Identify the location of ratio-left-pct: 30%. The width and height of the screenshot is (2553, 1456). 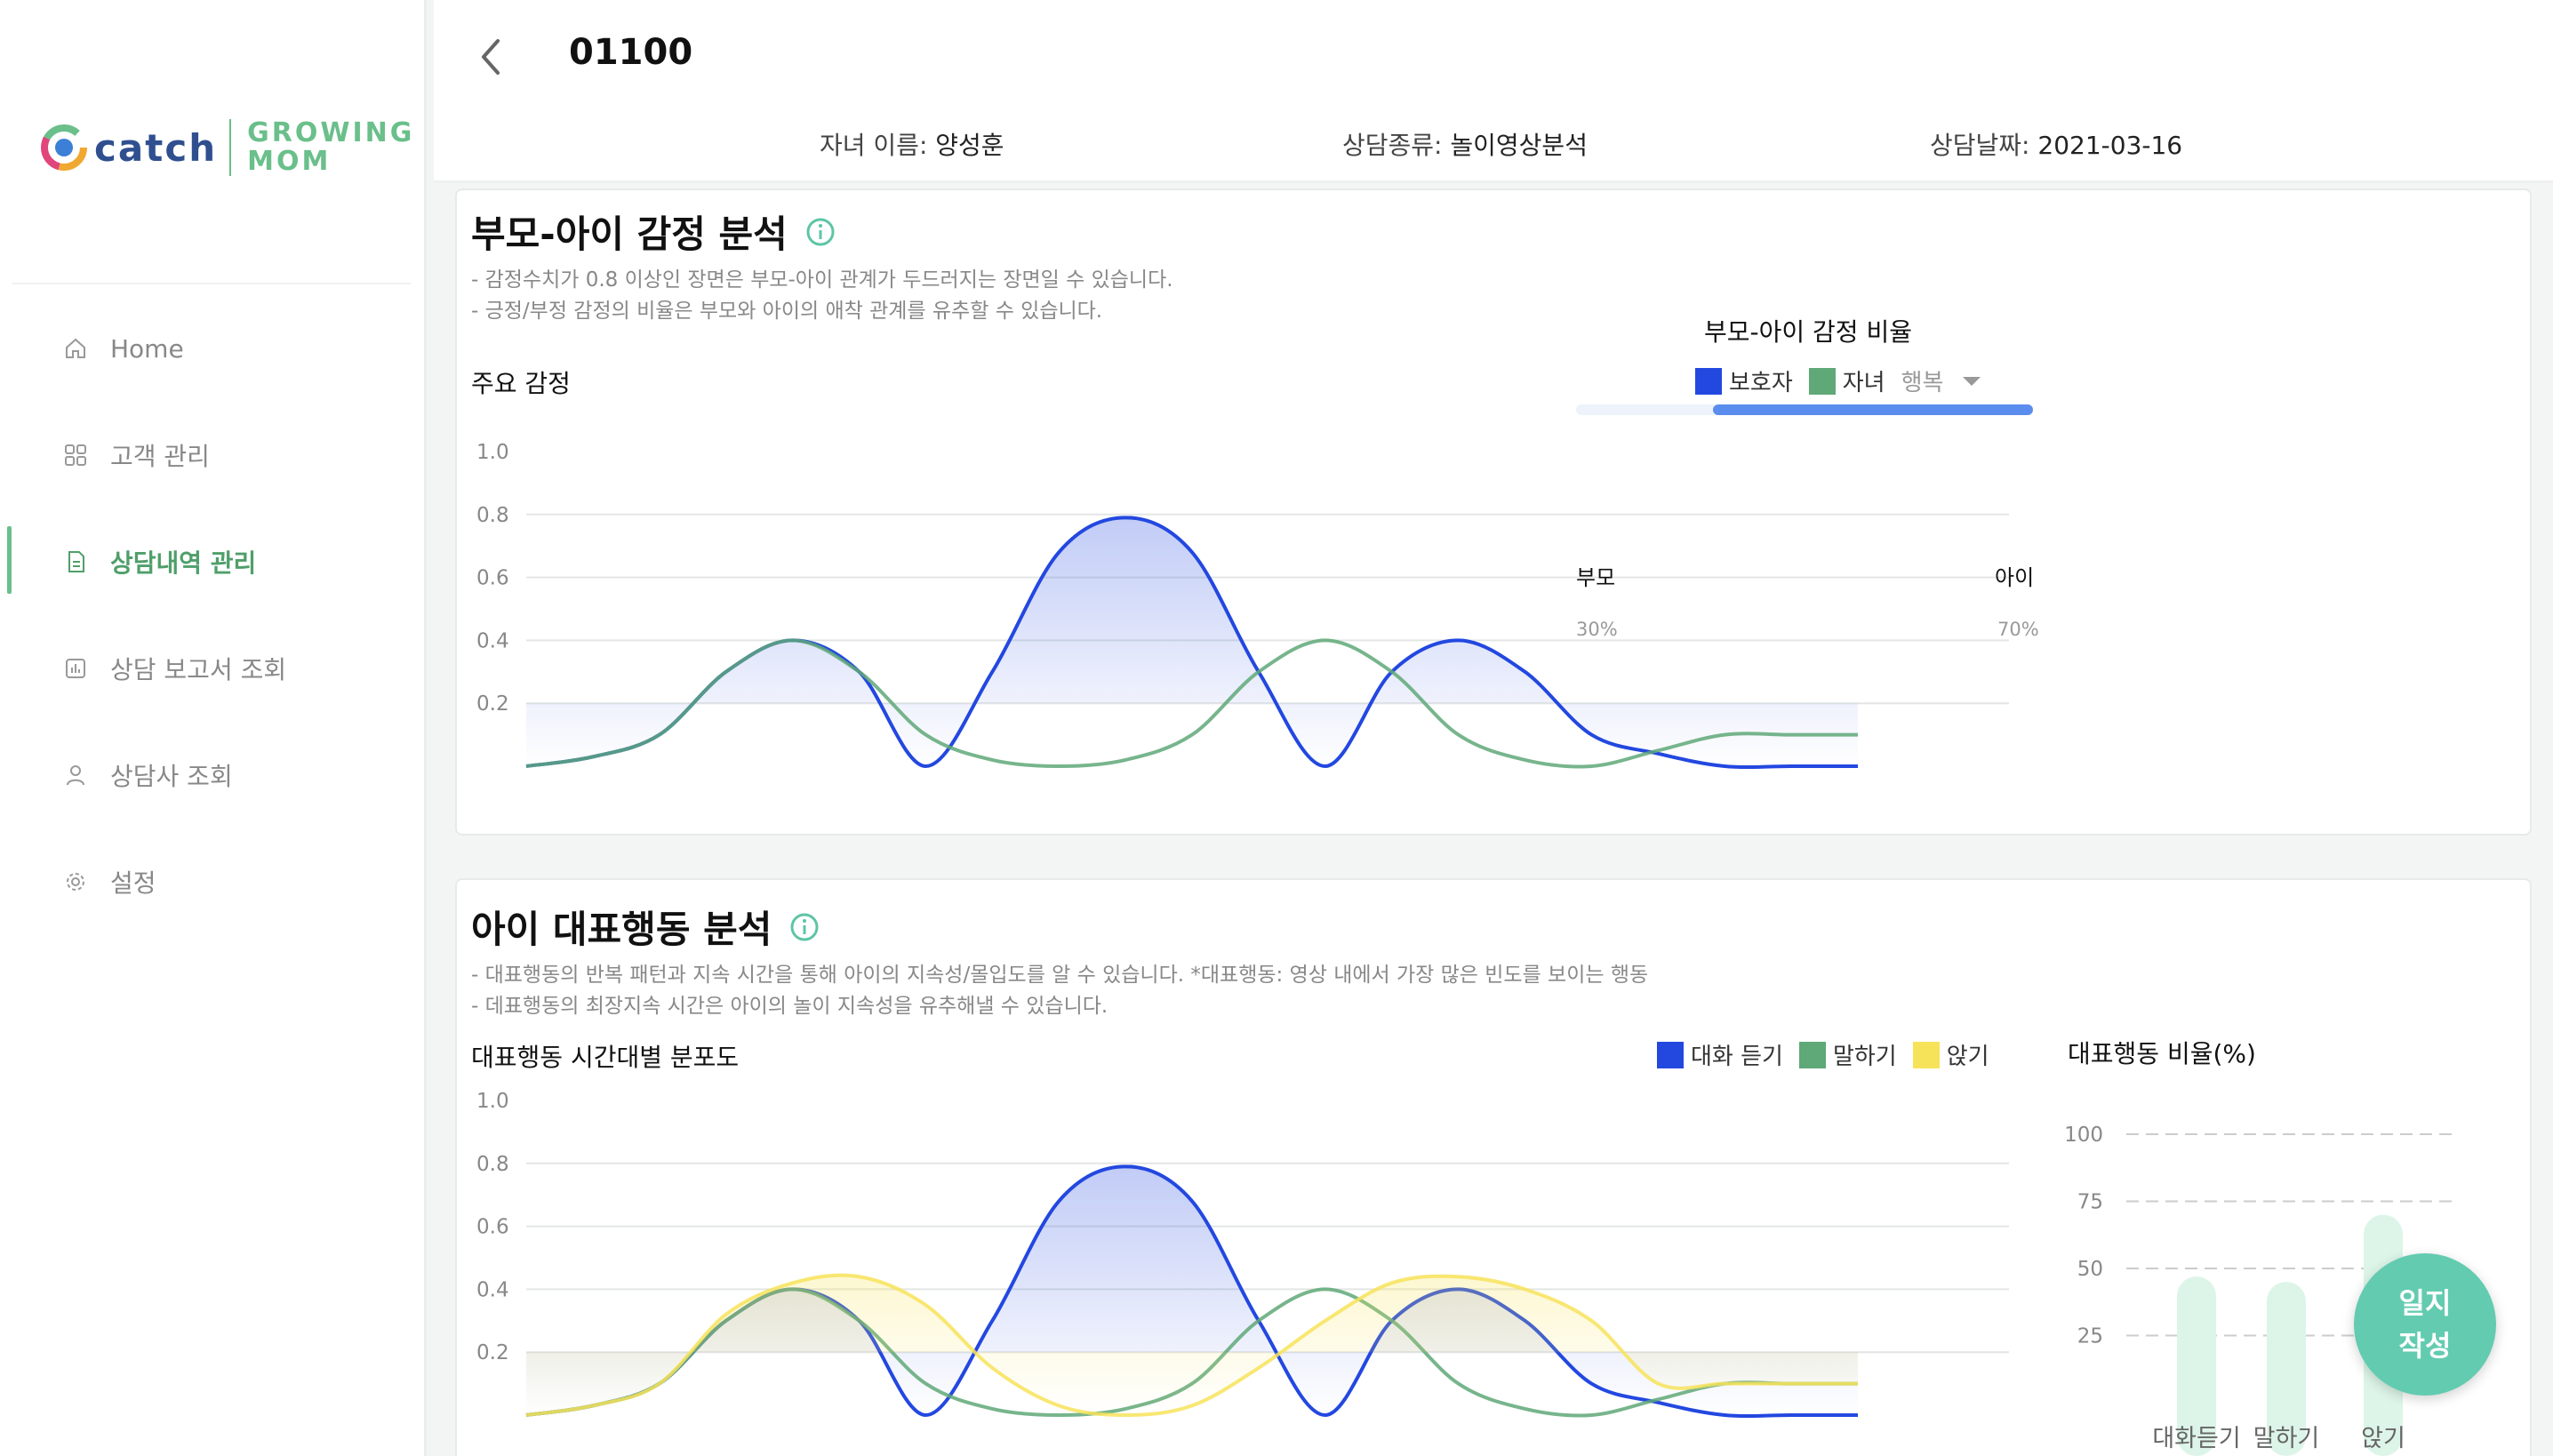
(1597, 629).